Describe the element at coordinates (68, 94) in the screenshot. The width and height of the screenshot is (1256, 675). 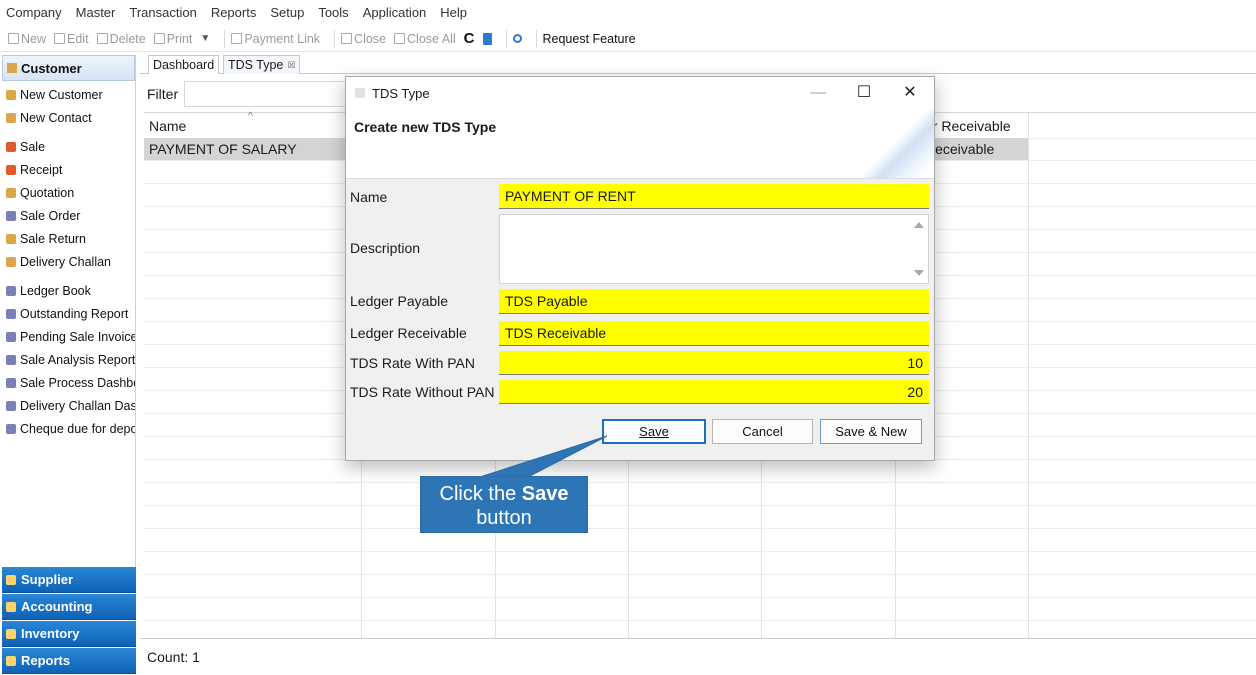
I see `sidebar-item-new-customer: New Customer` at that location.